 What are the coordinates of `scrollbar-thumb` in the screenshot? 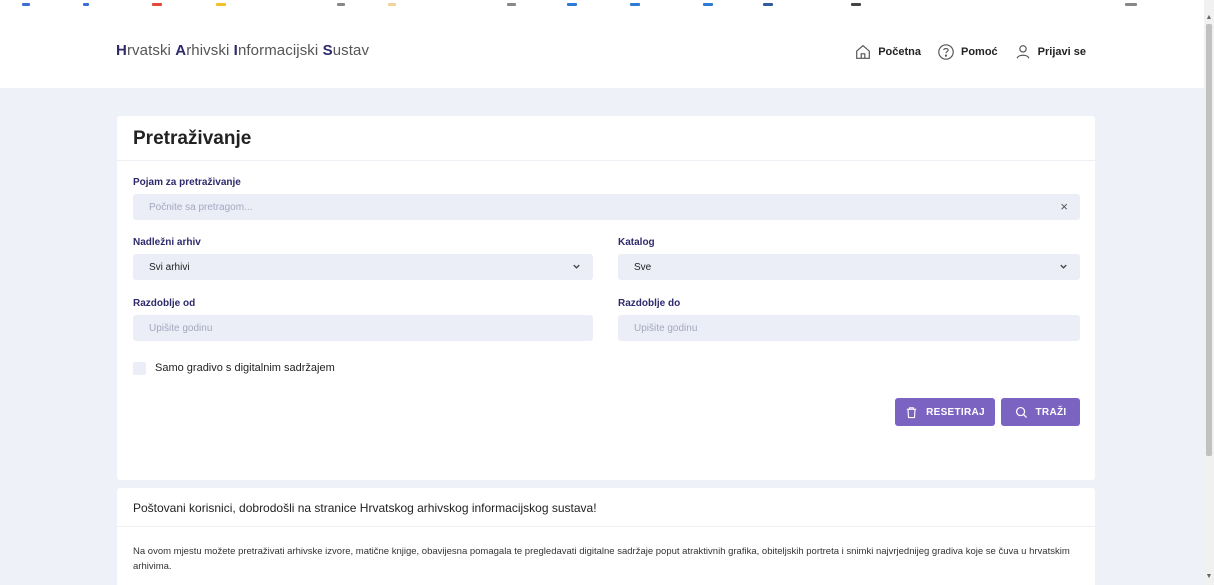 It's located at (1209, 240).